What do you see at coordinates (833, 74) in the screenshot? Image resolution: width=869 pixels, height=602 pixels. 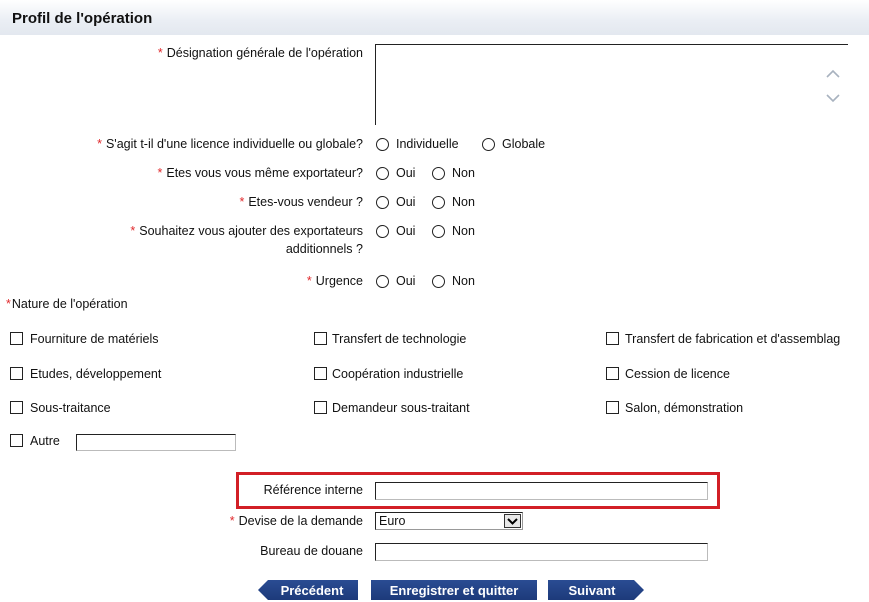 I see `scroll-up-icon` at bounding box center [833, 74].